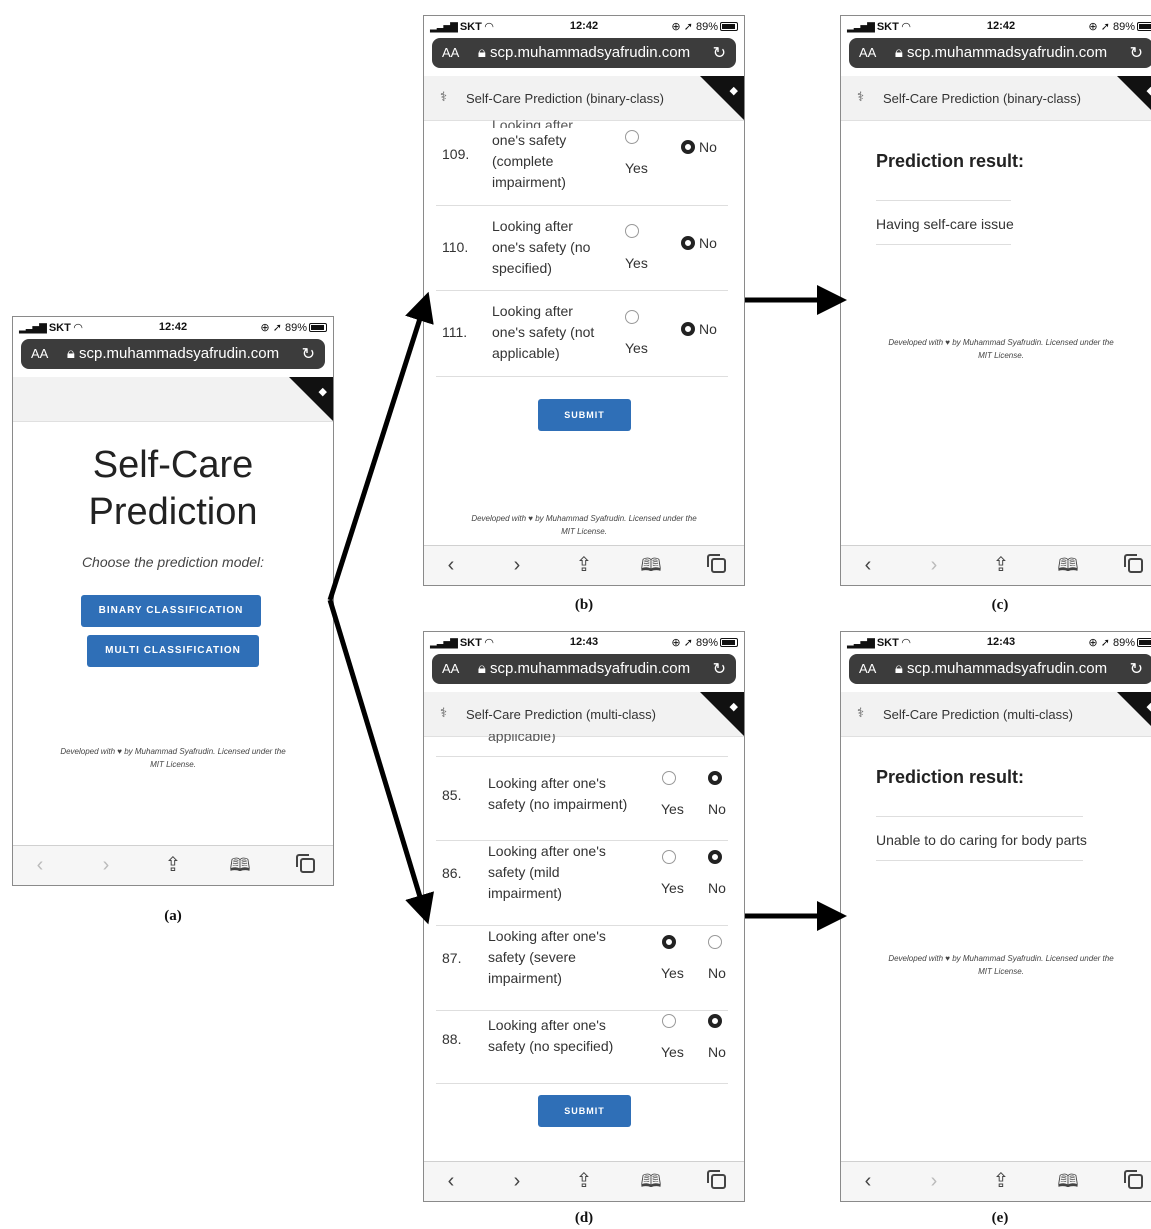 The width and height of the screenshot is (1151, 1229). Describe the element at coordinates (1000, 1218) in the screenshot. I see `caption-e: (e)` at that location.